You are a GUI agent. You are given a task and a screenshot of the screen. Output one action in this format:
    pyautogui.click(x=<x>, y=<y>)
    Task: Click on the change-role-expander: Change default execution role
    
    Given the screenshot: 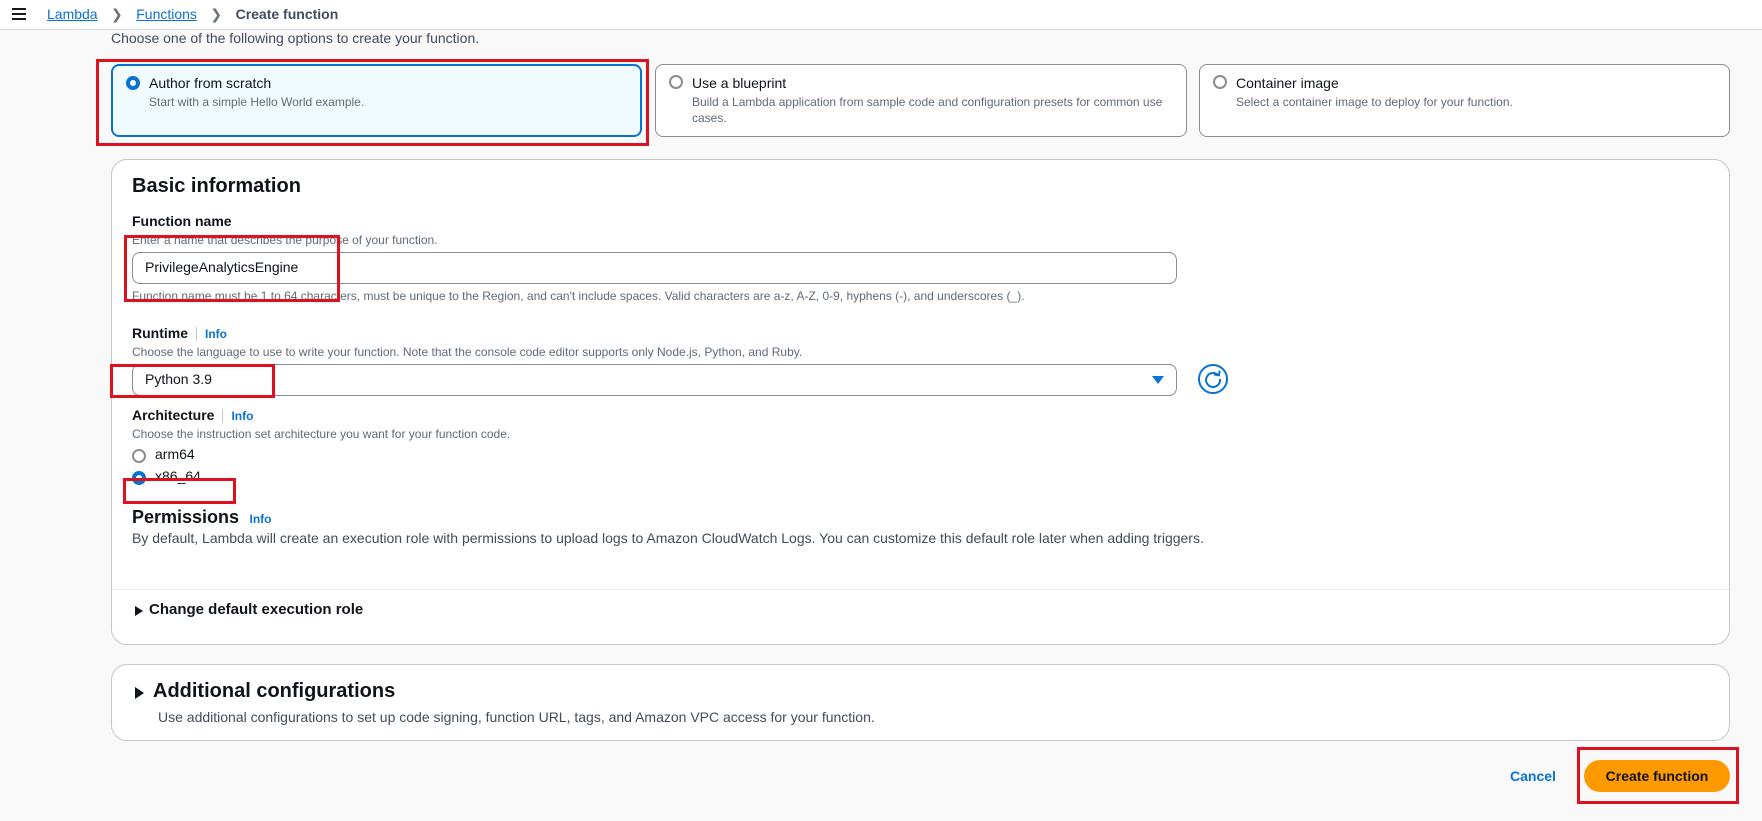 What is the action you would take?
    pyautogui.click(x=332, y=613)
    